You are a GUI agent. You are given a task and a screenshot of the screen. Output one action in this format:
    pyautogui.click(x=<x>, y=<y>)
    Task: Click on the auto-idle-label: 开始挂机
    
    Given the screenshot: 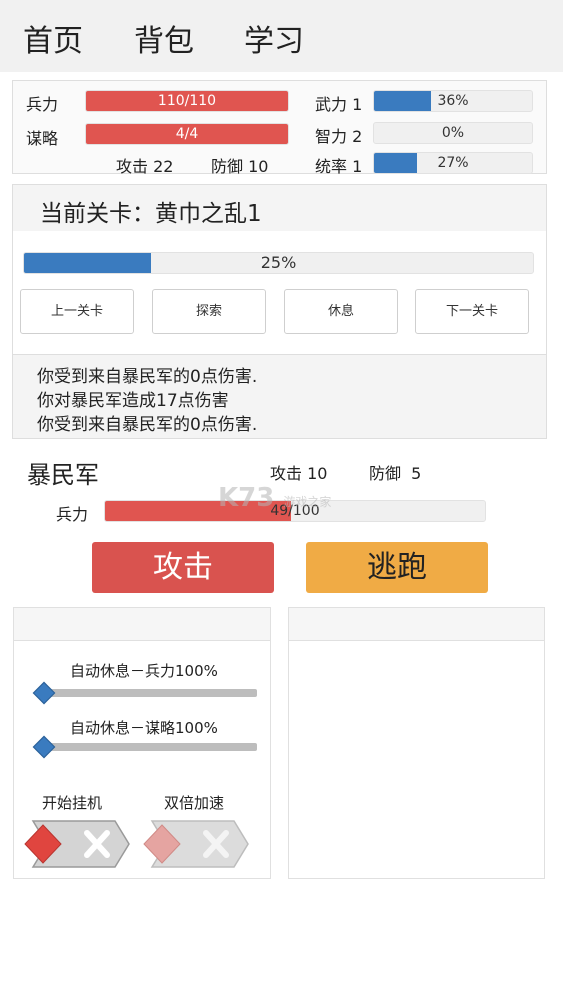 What is the action you would take?
    pyautogui.click(x=72, y=803)
    